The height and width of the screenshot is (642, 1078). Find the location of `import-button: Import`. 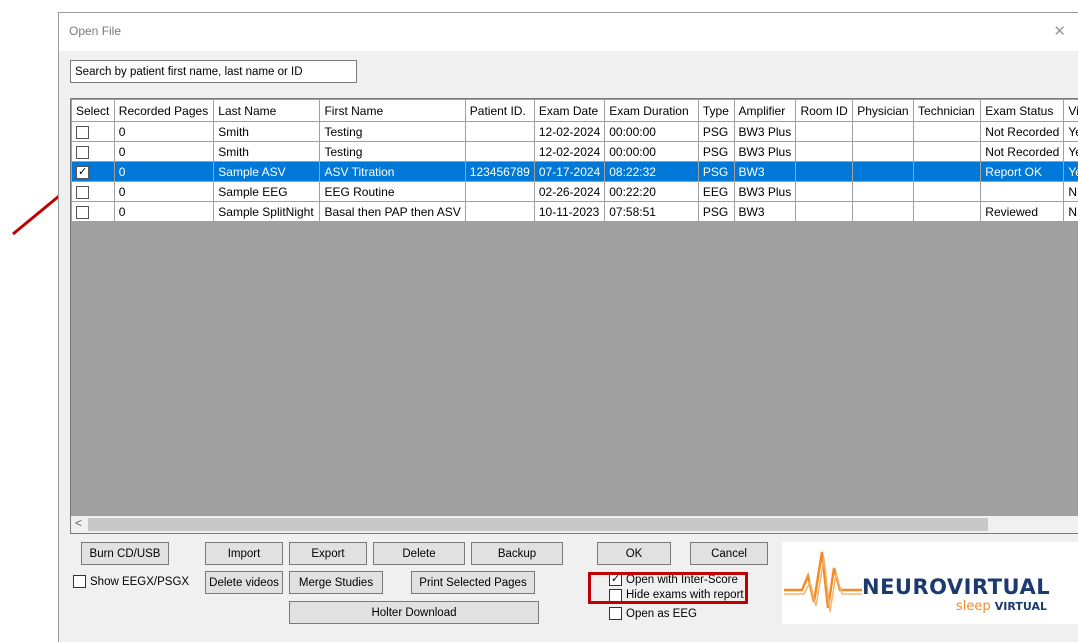

import-button: Import is located at coordinates (244, 553).